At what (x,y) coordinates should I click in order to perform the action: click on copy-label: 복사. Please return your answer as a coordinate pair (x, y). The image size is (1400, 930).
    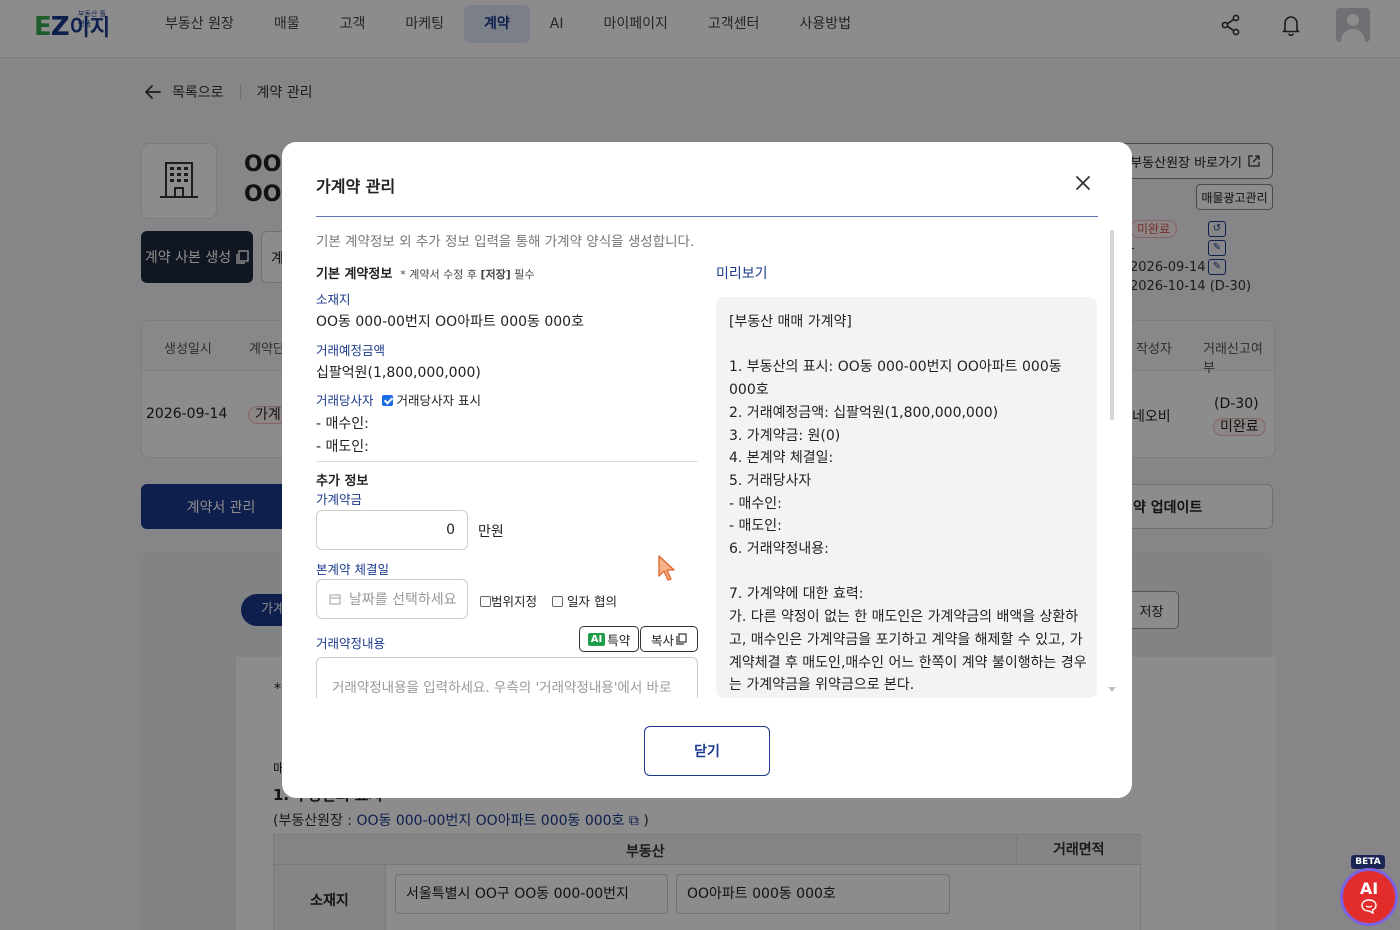
    Looking at the image, I should click on (662, 640).